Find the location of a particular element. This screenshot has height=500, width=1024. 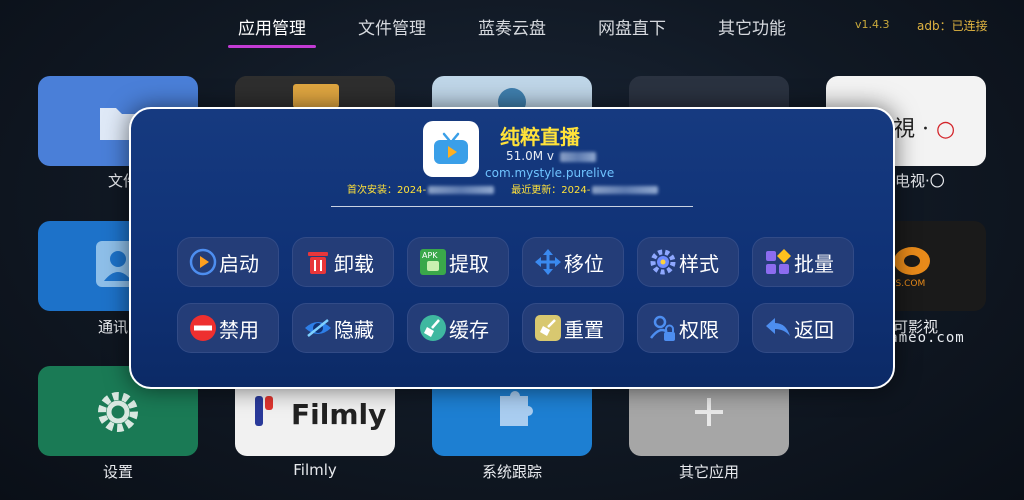

permission-button: 权限 is located at coordinates (688, 328).